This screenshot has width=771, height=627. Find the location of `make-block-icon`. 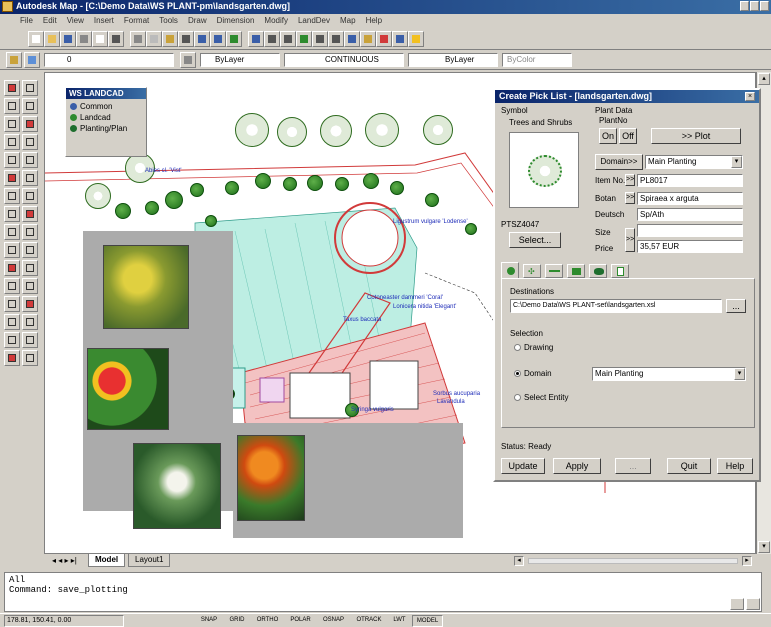

make-block-icon is located at coordinates (12, 286).